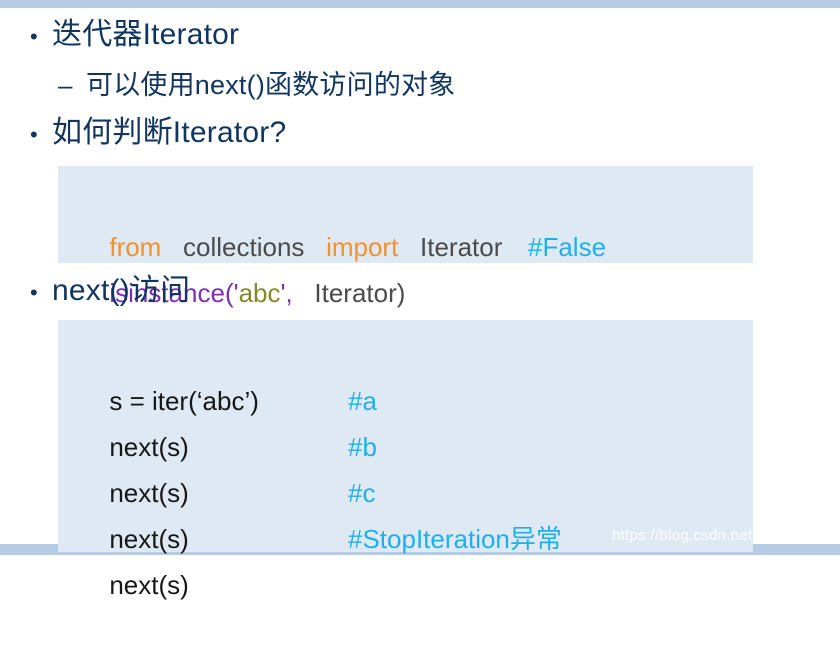  Describe the element at coordinates (146, 34) in the screenshot. I see `bullet-label: 迭代器Iterator` at that location.